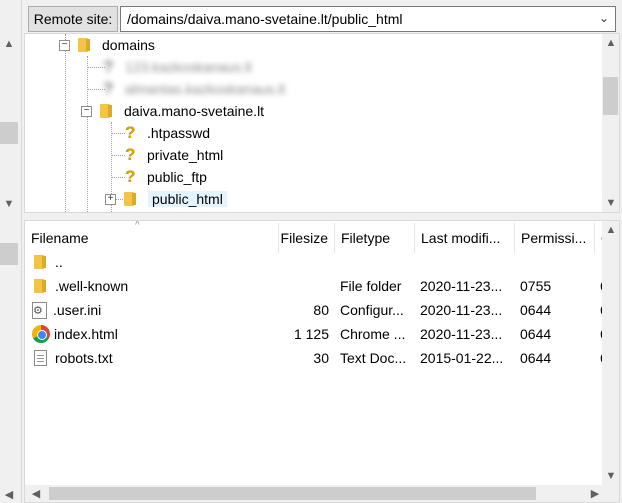 This screenshot has width=622, height=503. I want to click on tree-item-label: 123.kazkoskanaus.lt, so click(188, 67).